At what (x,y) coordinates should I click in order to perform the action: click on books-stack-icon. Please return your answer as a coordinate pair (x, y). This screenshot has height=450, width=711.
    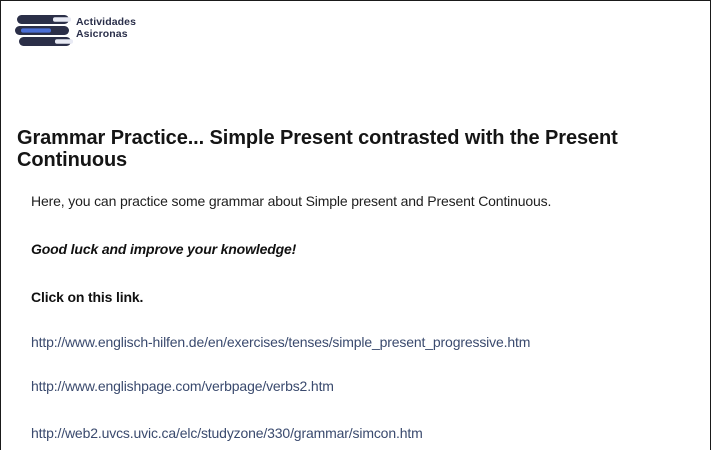
    Looking at the image, I should click on (44, 30).